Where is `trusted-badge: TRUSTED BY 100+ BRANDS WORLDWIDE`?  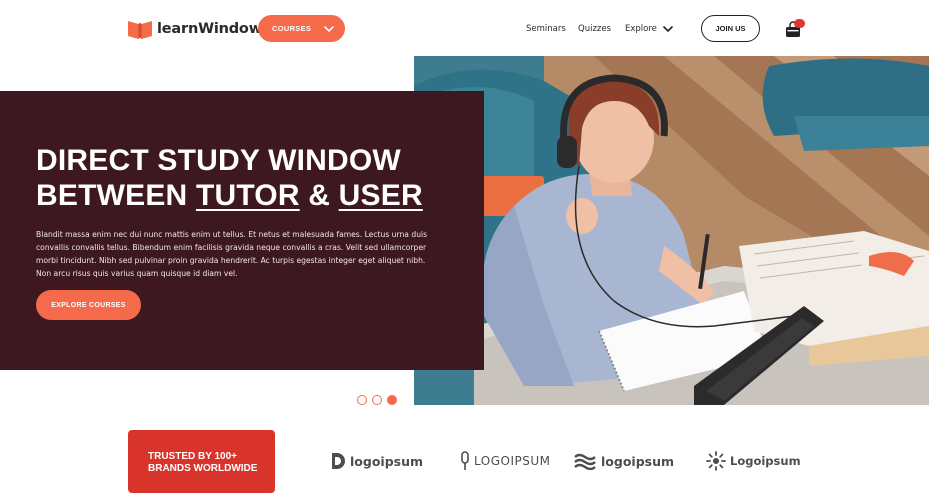
trusted-badge: TRUSTED BY 100+ BRANDS WORLDWIDE is located at coordinates (201, 461).